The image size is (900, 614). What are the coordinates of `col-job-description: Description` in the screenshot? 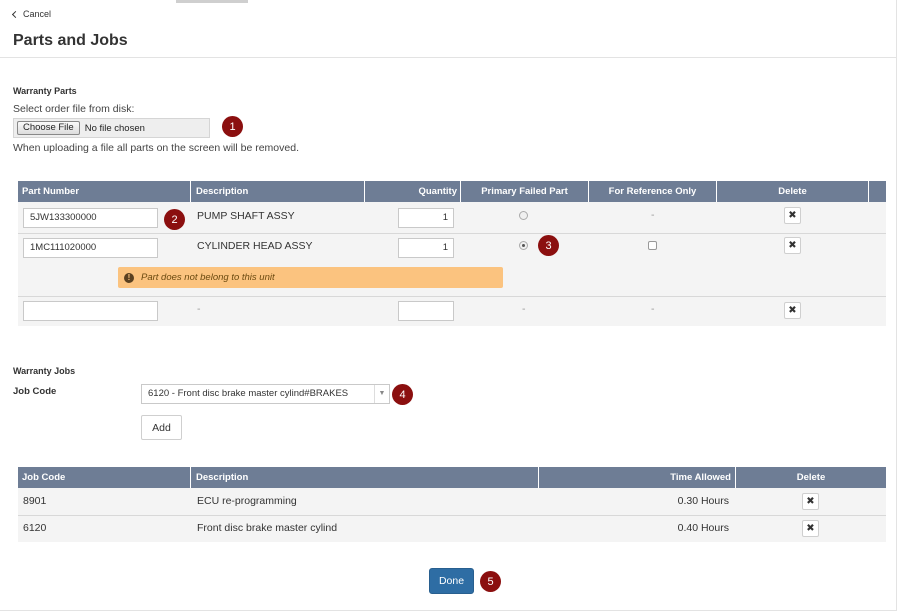 It's located at (365, 477).